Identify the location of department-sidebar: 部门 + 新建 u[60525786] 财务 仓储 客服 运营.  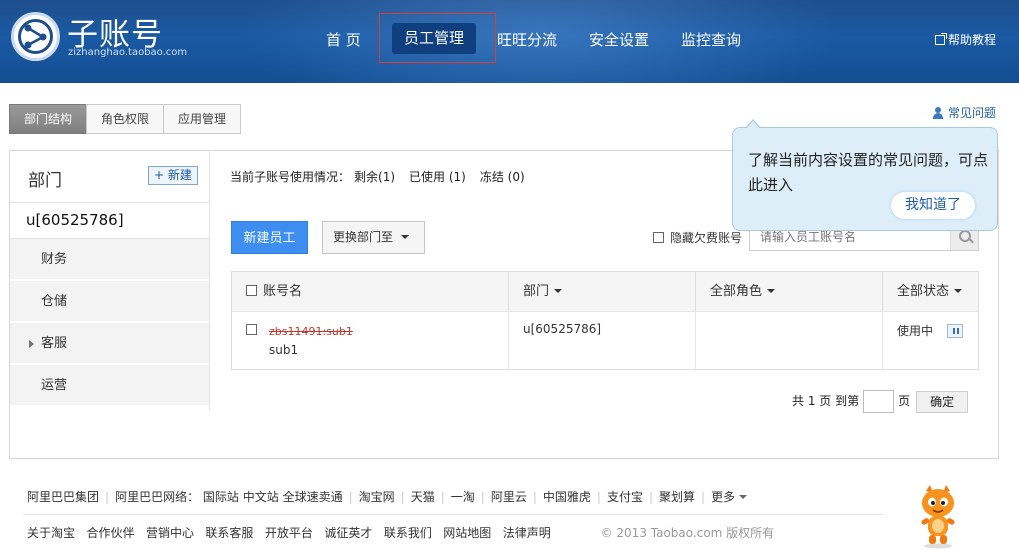
(110, 280).